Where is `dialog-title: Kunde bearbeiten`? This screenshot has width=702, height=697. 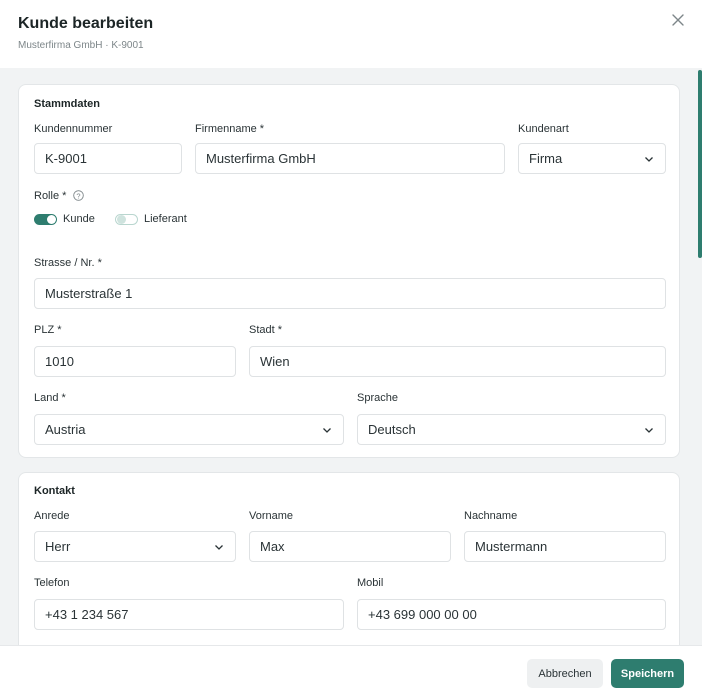 dialog-title: Kunde bearbeiten is located at coordinates (86, 23).